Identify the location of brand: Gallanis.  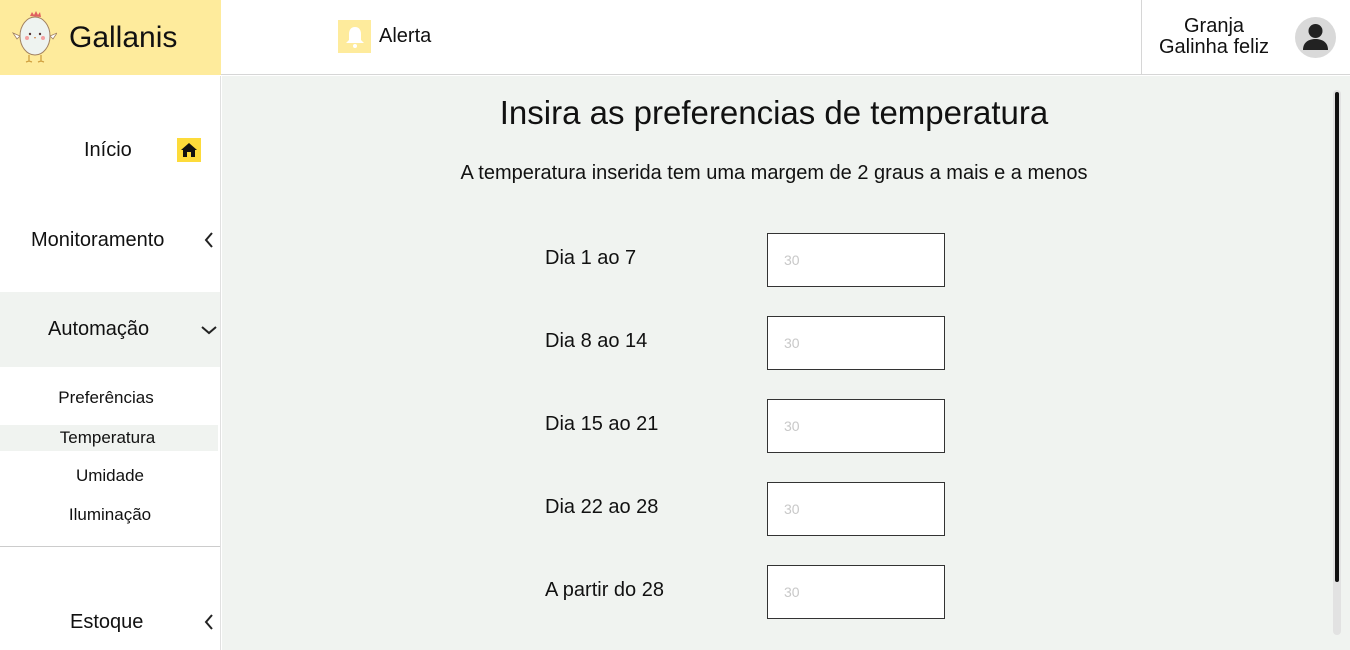
(110, 37).